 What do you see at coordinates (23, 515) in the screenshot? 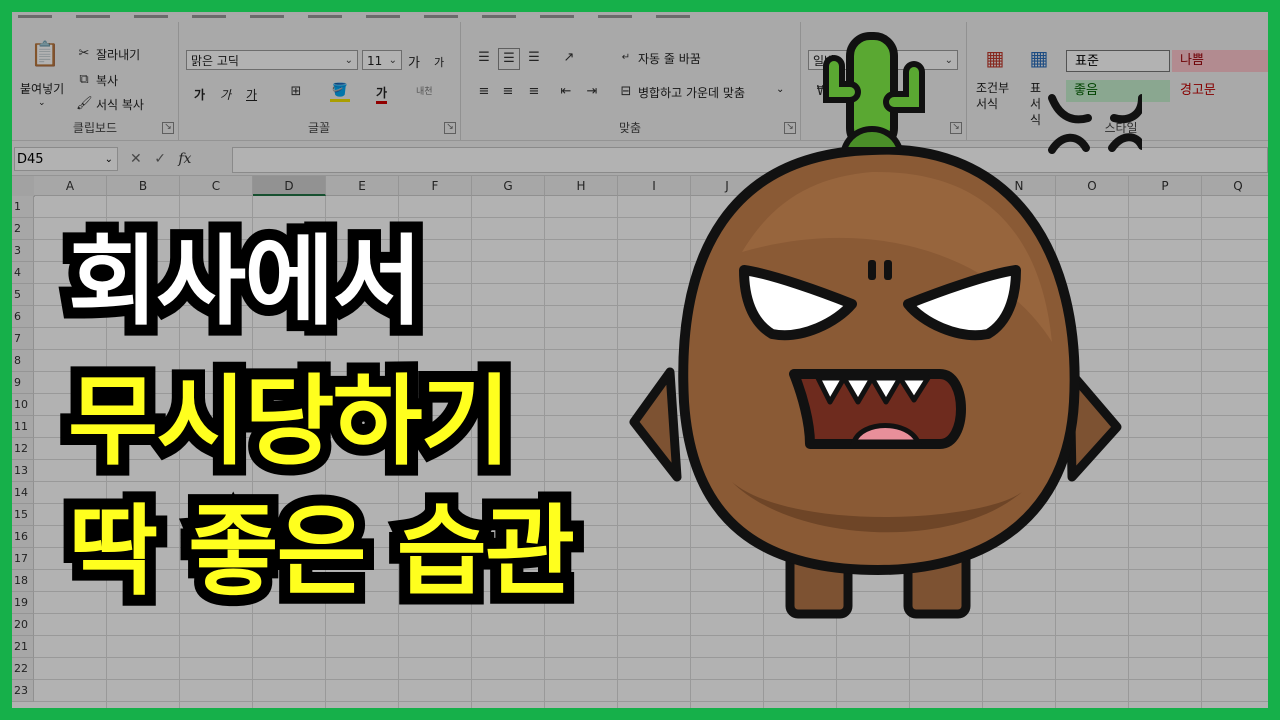
I see `row-header: 15` at bounding box center [23, 515].